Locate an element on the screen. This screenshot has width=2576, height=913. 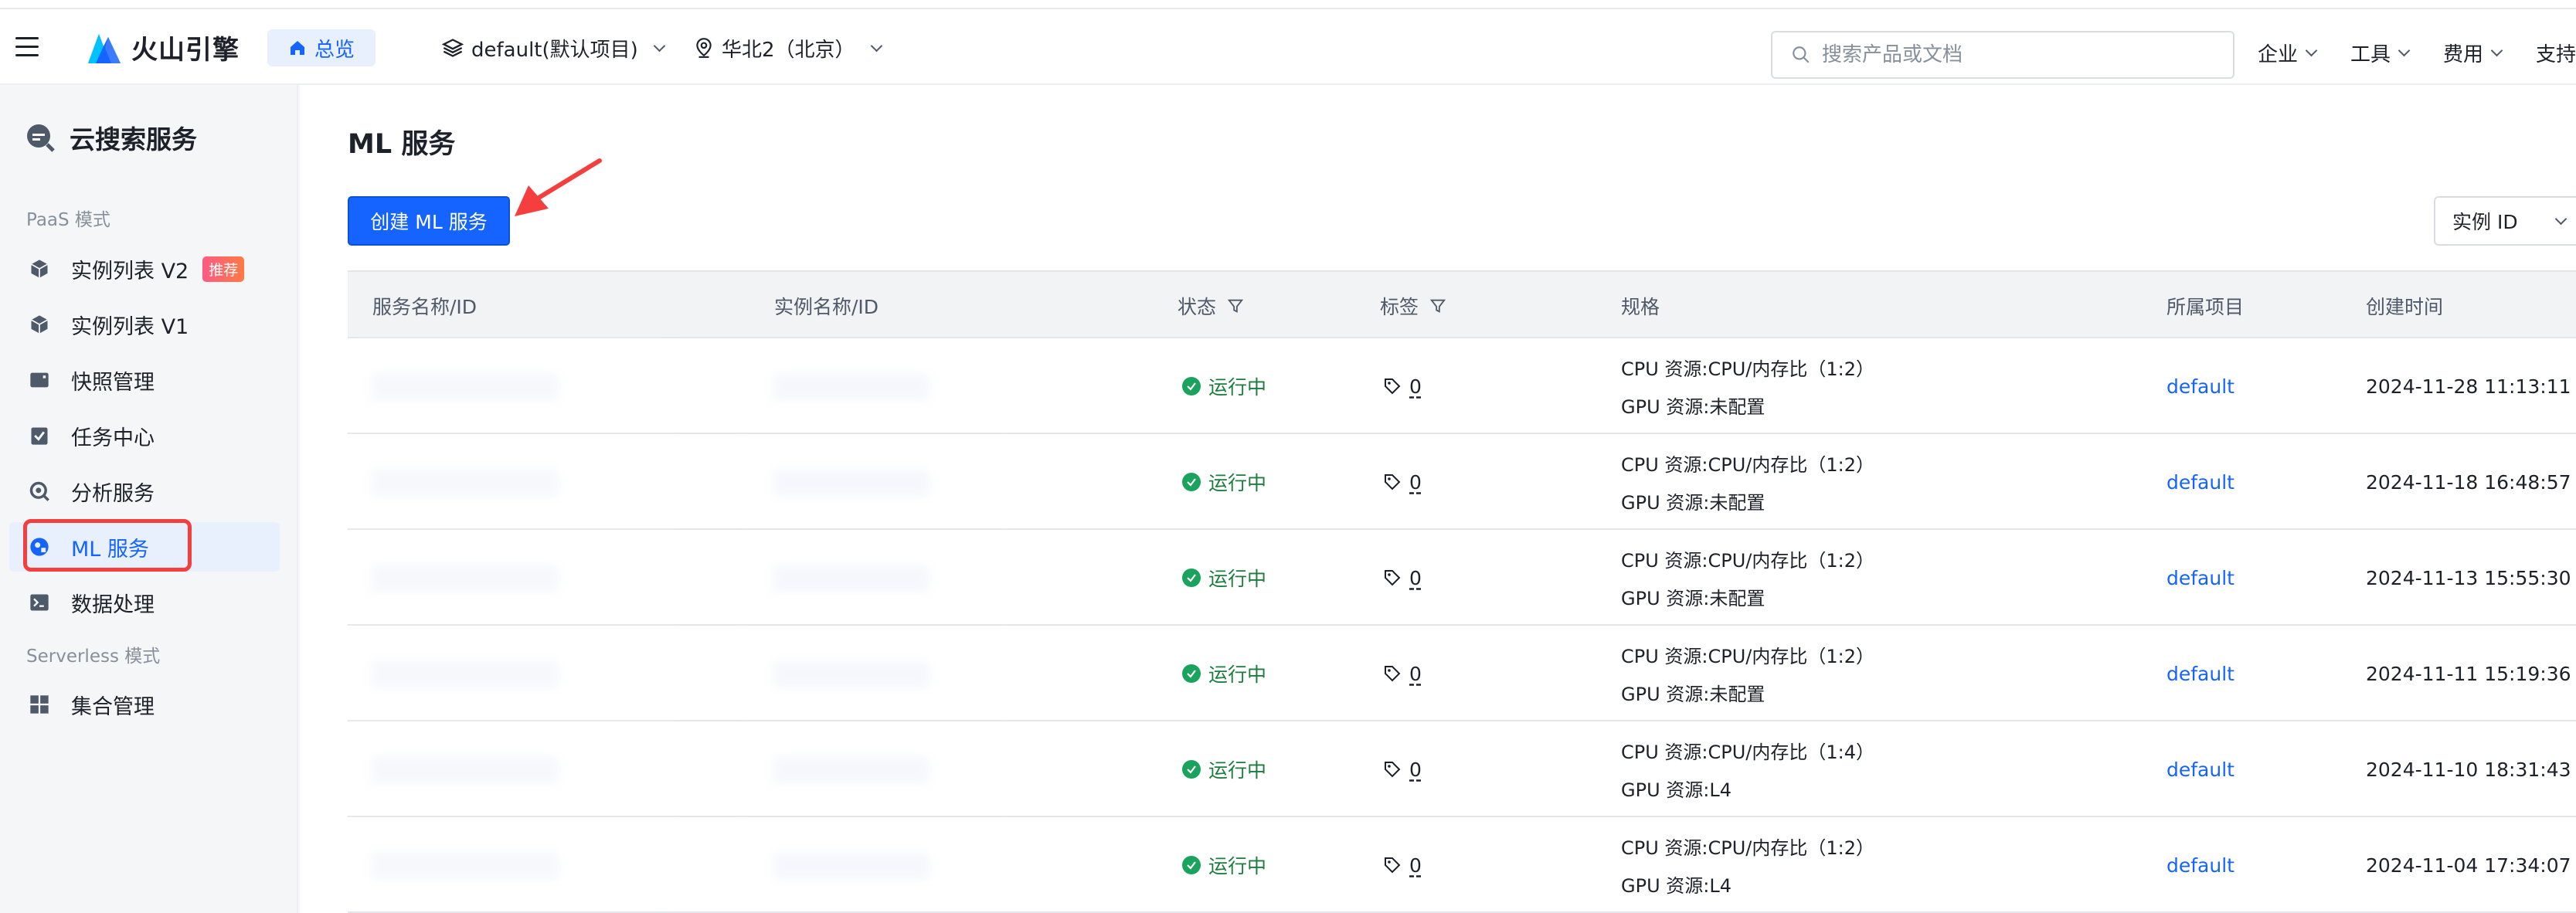
menu-billing: 费用 is located at coordinates (2473, 53).